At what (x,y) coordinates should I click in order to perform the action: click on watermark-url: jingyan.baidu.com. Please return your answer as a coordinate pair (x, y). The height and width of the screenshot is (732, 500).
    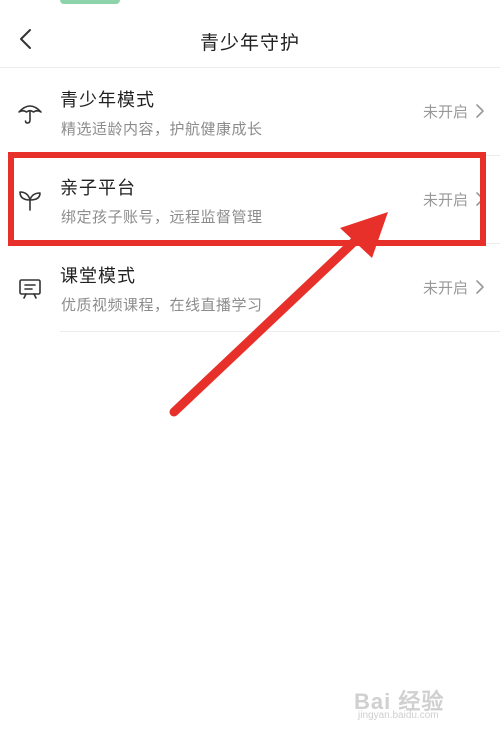
    Looking at the image, I should click on (398, 715).